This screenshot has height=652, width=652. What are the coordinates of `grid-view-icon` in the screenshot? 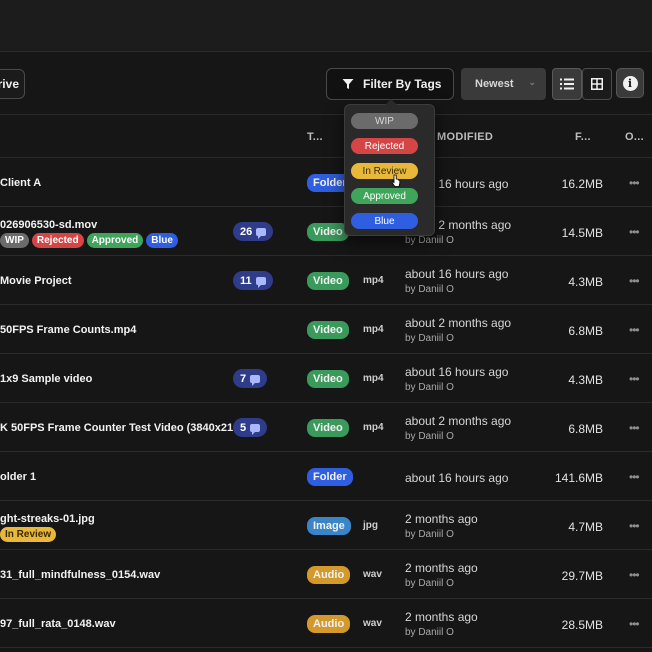 It's located at (597, 84).